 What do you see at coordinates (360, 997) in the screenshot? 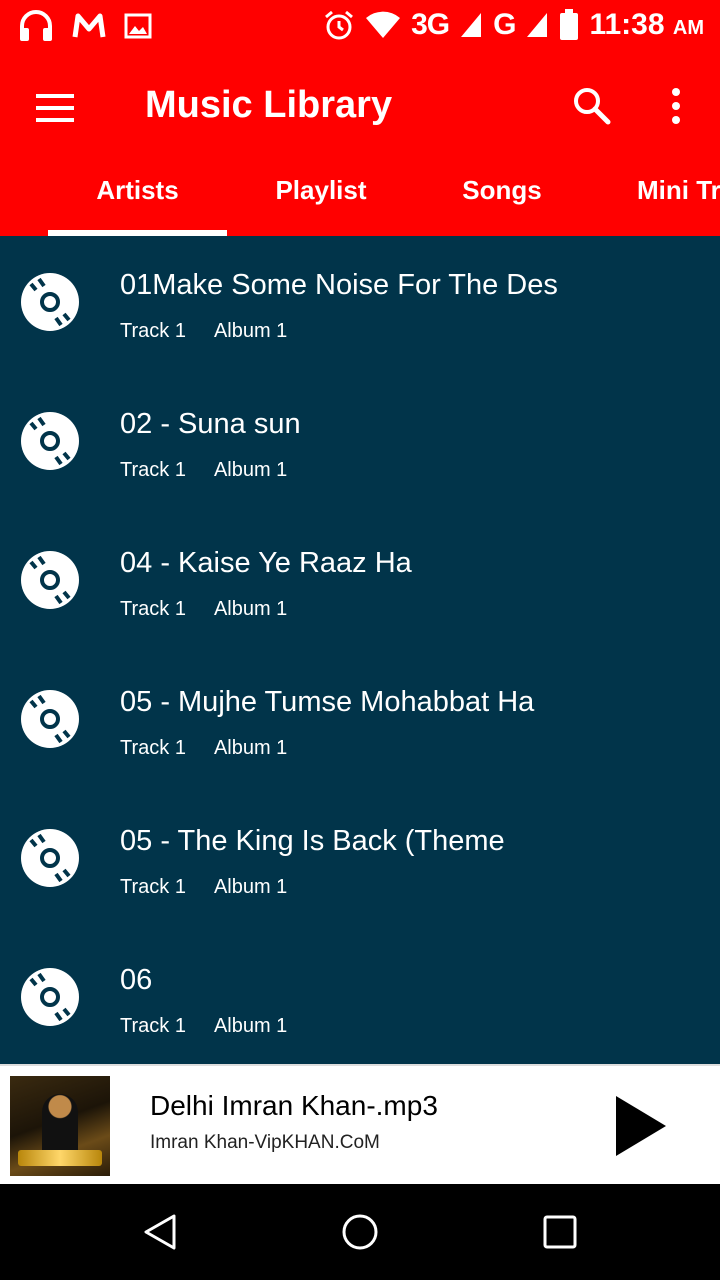
I see `list-item: 06 Track 1 Album 1` at bounding box center [360, 997].